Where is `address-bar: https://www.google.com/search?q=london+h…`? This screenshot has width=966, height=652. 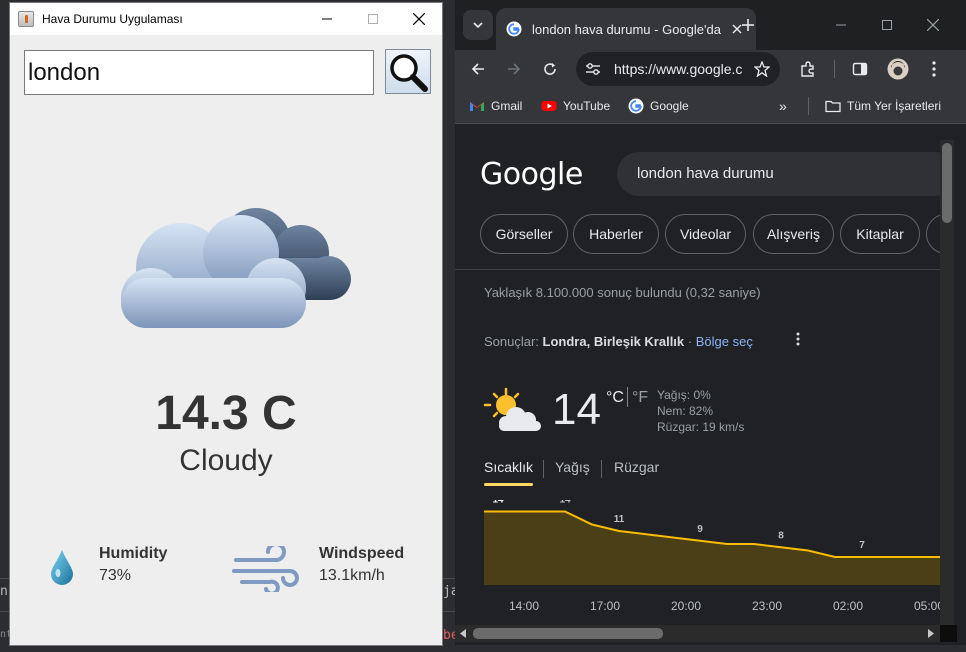 address-bar: https://www.google.com/search?q=london+h… is located at coordinates (678, 69).